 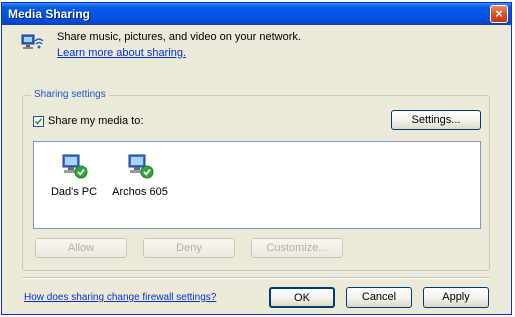 I want to click on apply-button: Apply, so click(x=456, y=297).